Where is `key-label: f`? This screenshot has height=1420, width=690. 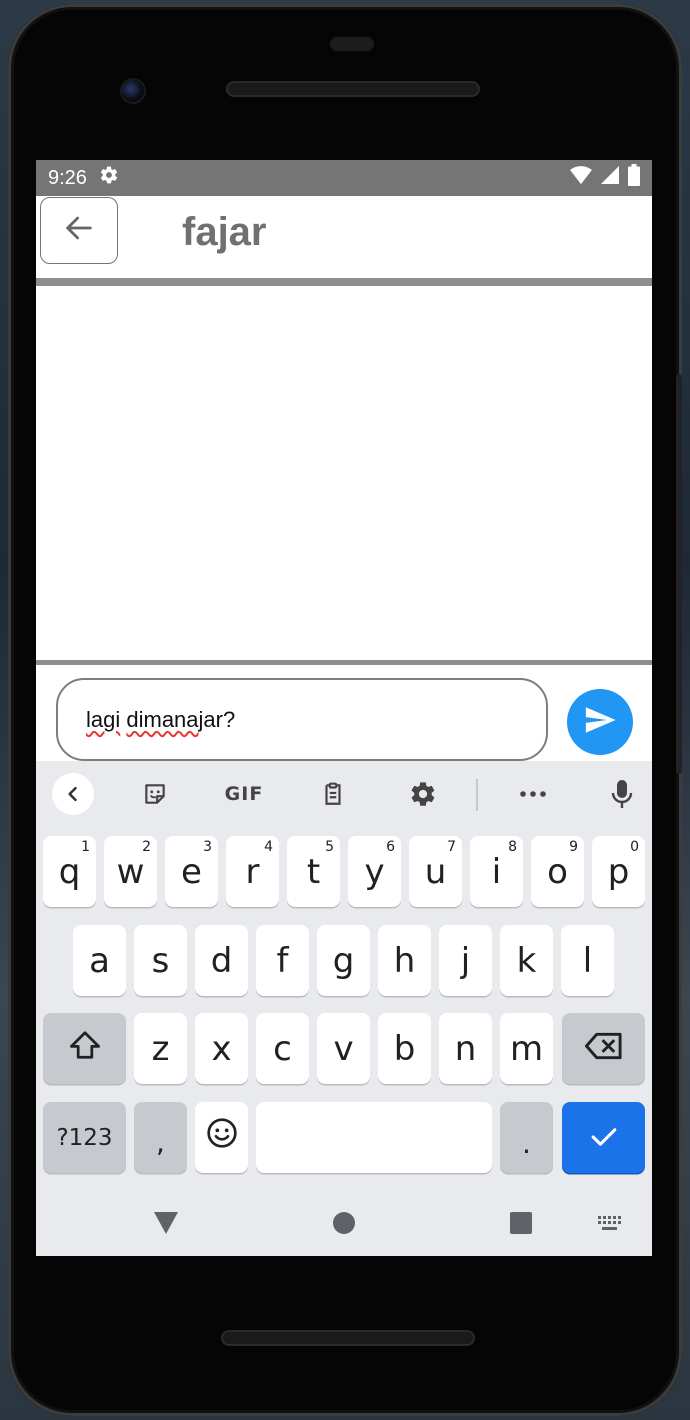
key-label: f is located at coordinates (282, 960).